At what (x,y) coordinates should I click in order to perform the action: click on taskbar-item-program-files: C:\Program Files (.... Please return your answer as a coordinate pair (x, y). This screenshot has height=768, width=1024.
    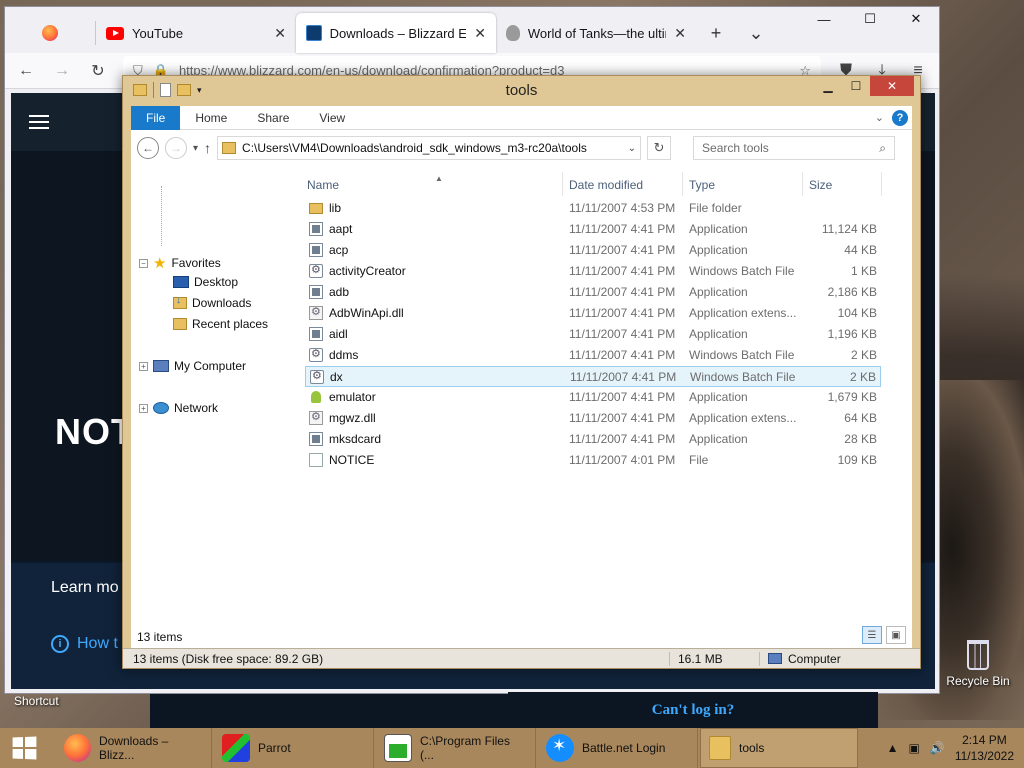
    Looking at the image, I should click on (456, 748).